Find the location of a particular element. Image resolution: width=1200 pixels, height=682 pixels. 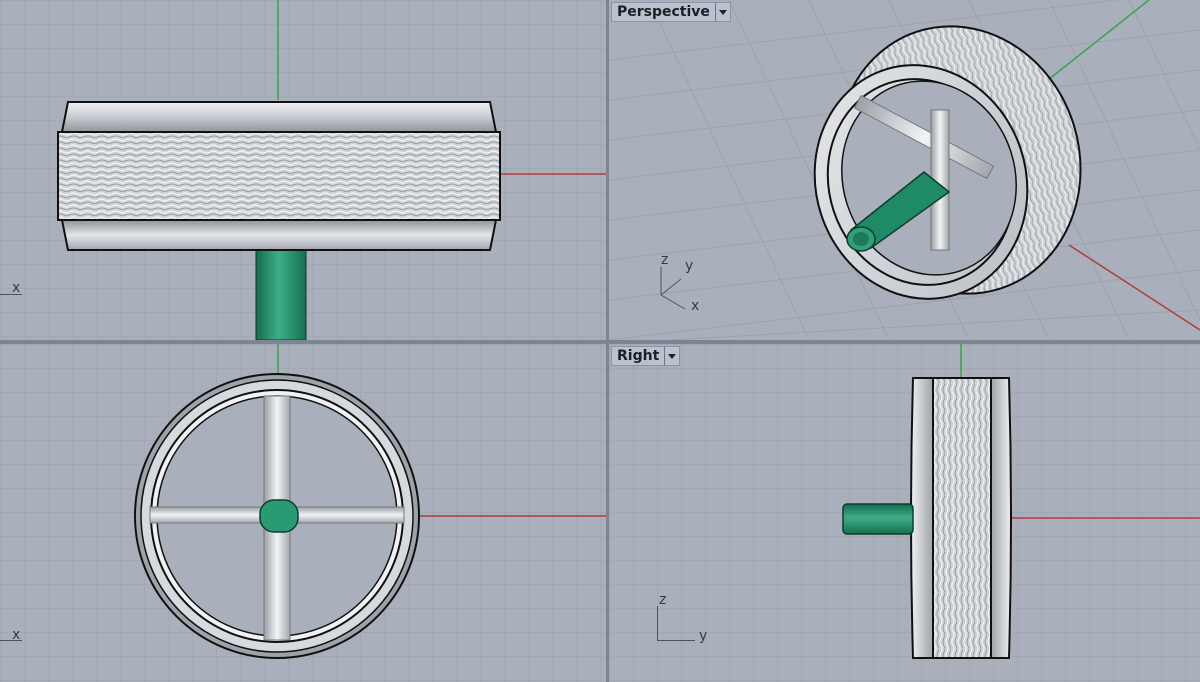

viewport-title-right: Right is located at coordinates (646, 356).